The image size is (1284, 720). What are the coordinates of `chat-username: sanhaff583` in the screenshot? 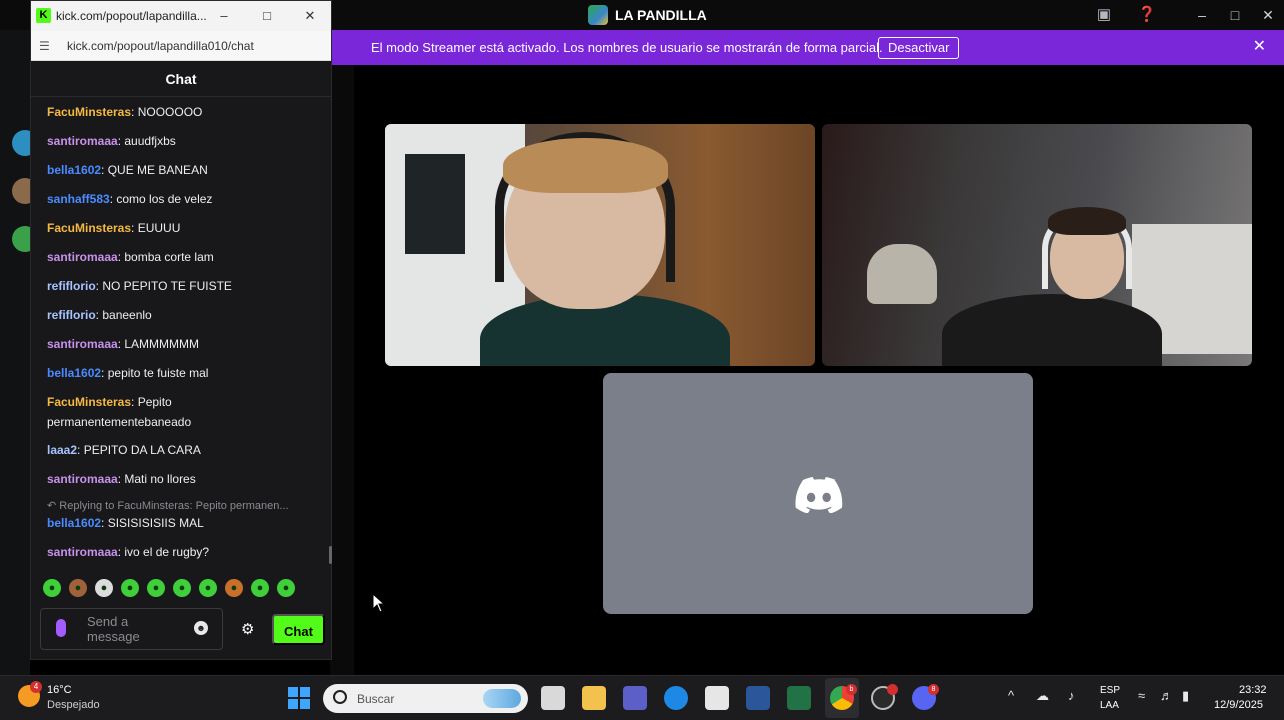 It's located at (78, 199).